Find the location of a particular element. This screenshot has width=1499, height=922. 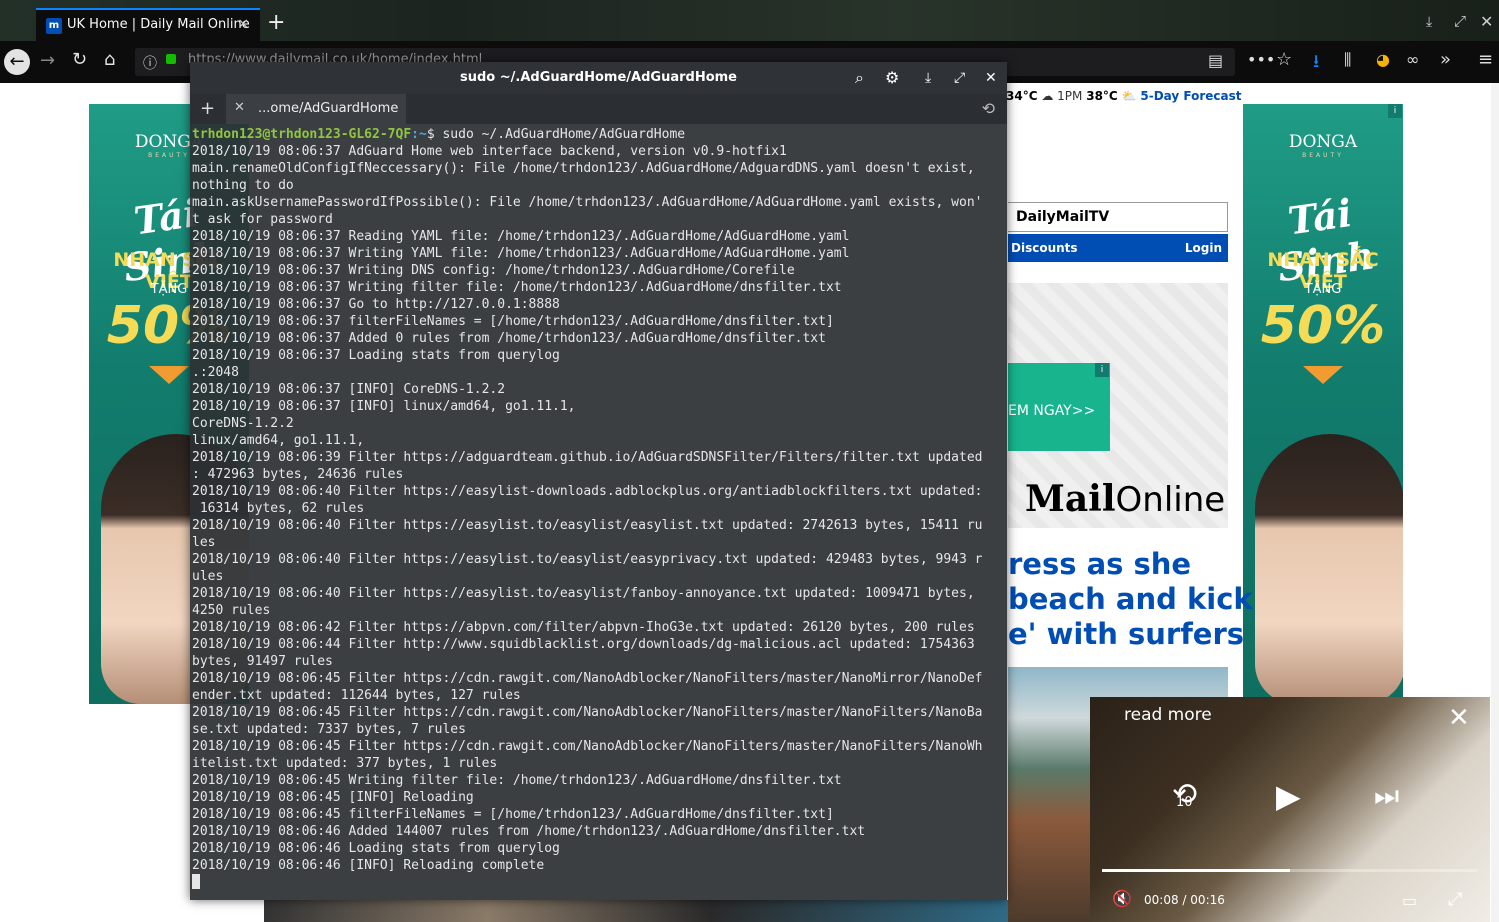

terminal-line: 2018/10/19 08:06:45 [INFO] Reloading is located at coordinates (333, 797).